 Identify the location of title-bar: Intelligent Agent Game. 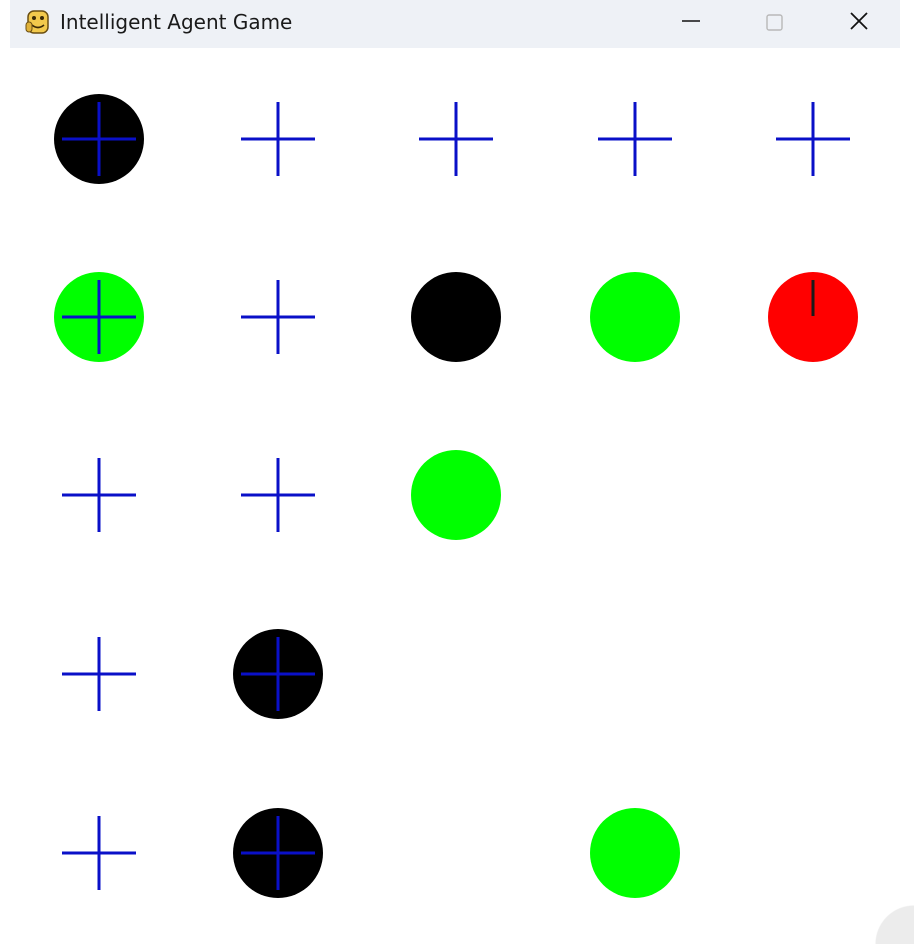
(455, 24).